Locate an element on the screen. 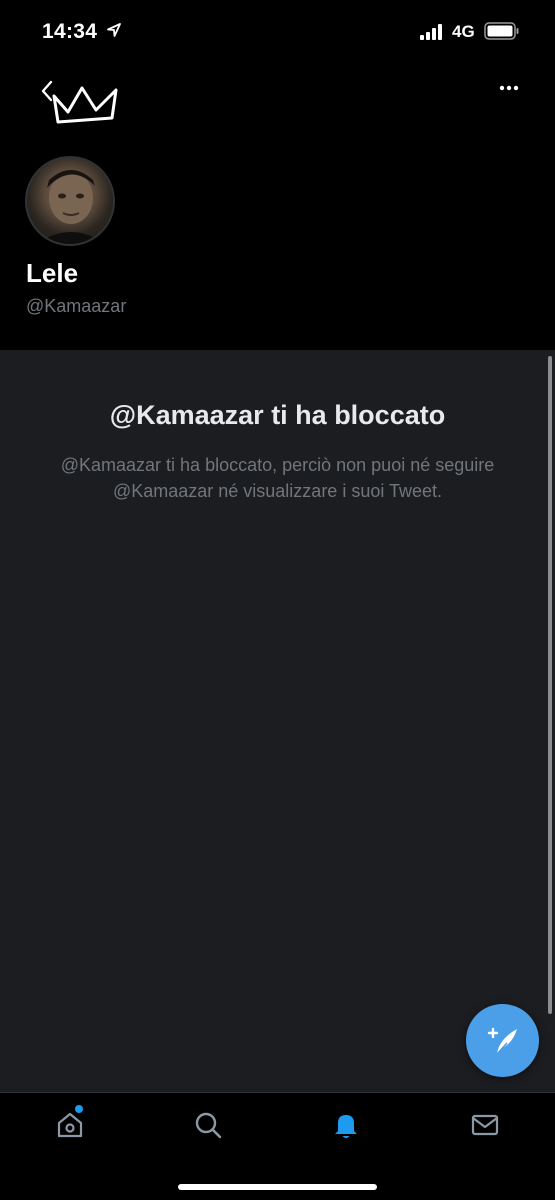 The image size is (555, 1200). bottom-tab-bar is located at coordinates (277, 1146).